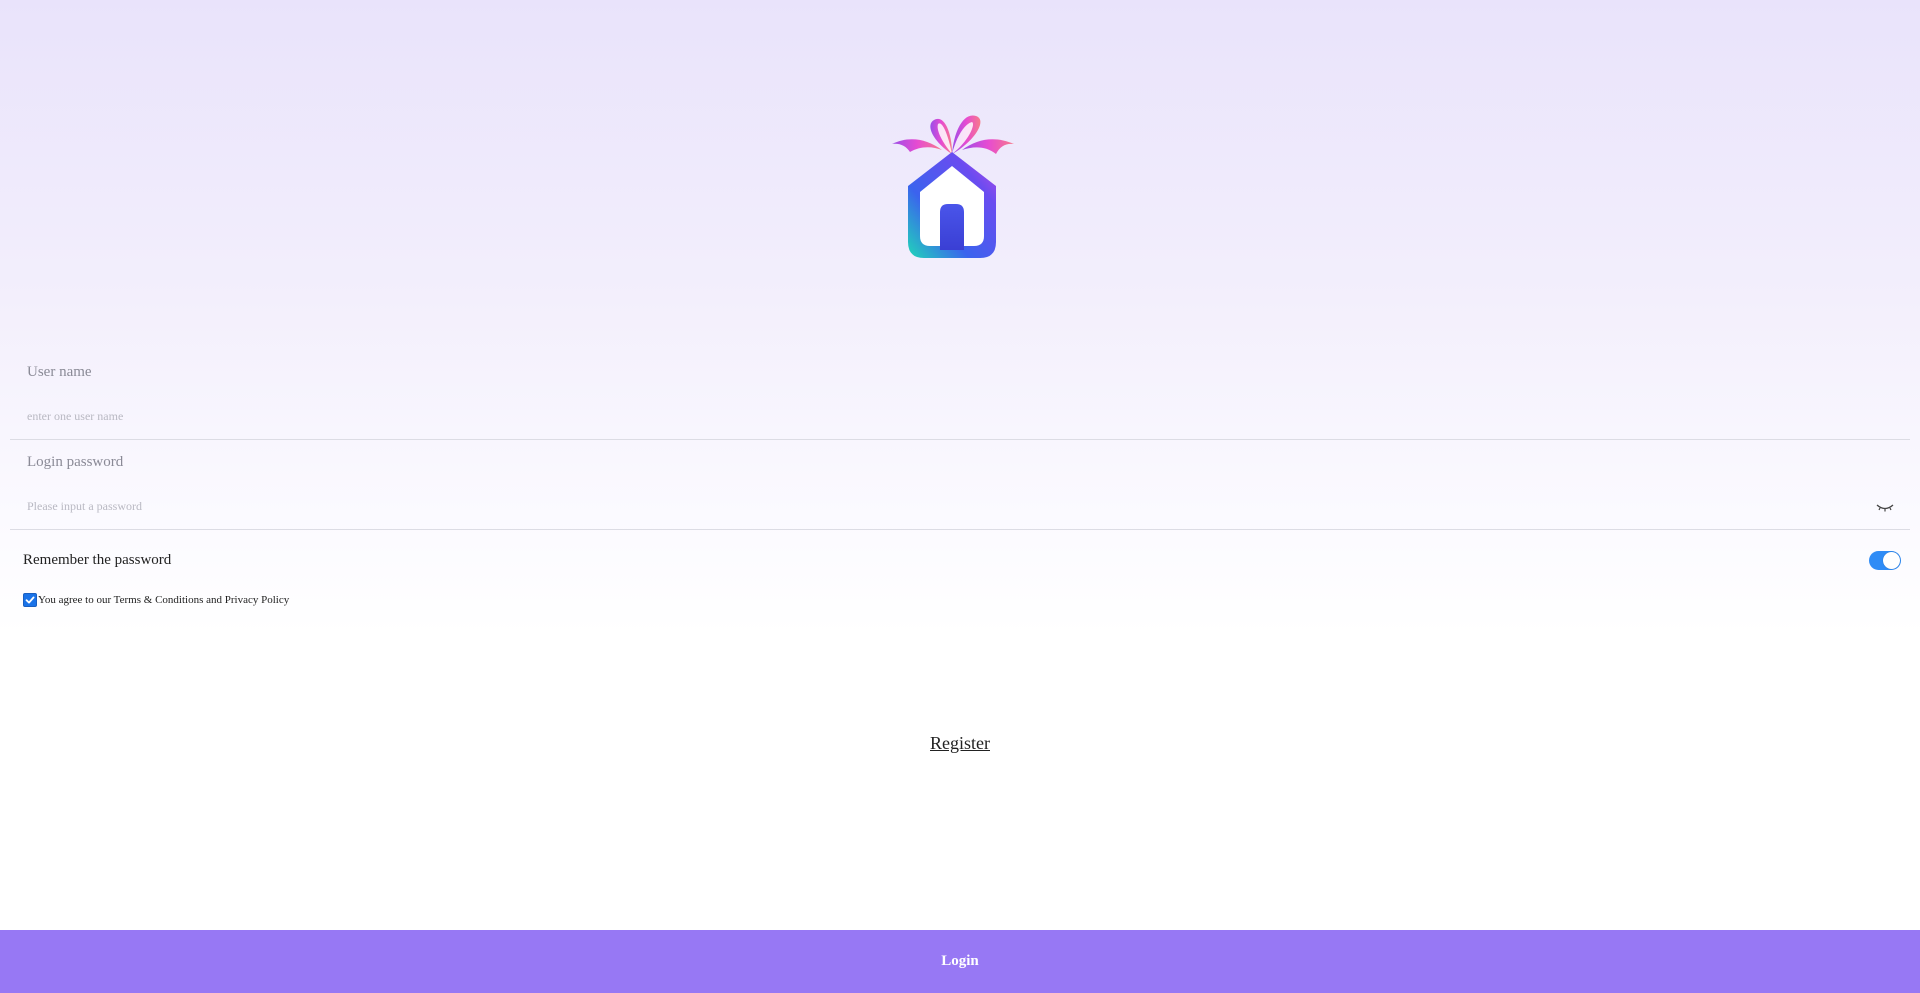 This screenshot has height=993, width=1920. I want to click on gift-house-icon, so click(953, 186).